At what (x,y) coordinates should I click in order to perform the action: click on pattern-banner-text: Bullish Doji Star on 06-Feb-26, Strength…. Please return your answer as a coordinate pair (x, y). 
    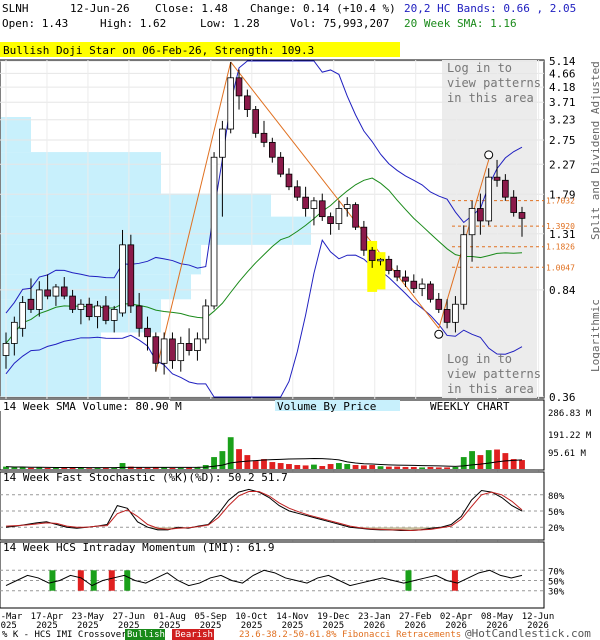
    Looking at the image, I should click on (158, 50).